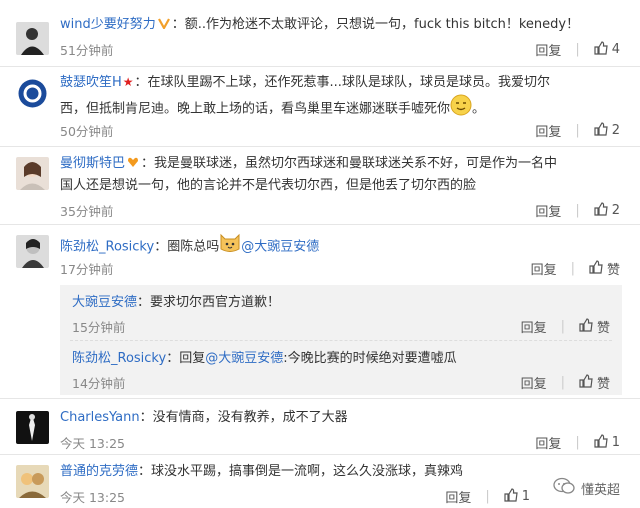 This screenshot has width=640, height=508. I want to click on reply-text: 陈劲松_Rosicky：回复@大豌豆安德:今晚比赛的时候绝对要遭嘘瓜, so click(264, 356).